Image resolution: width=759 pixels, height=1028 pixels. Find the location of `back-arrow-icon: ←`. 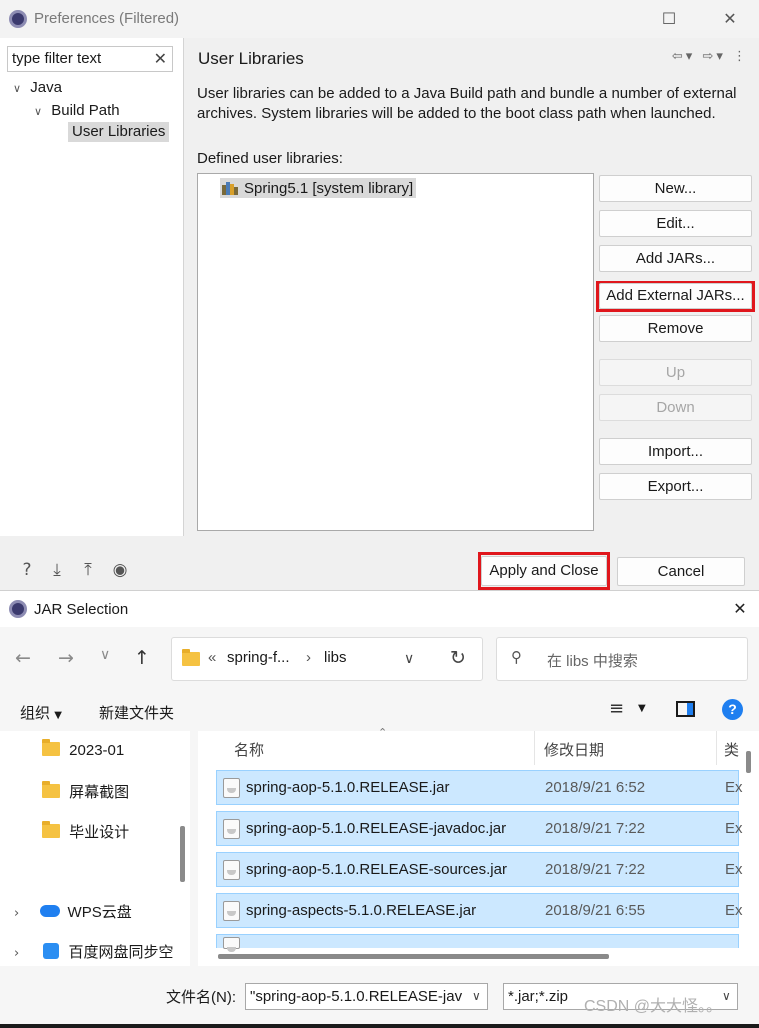

back-arrow-icon: ← is located at coordinates (23, 658).